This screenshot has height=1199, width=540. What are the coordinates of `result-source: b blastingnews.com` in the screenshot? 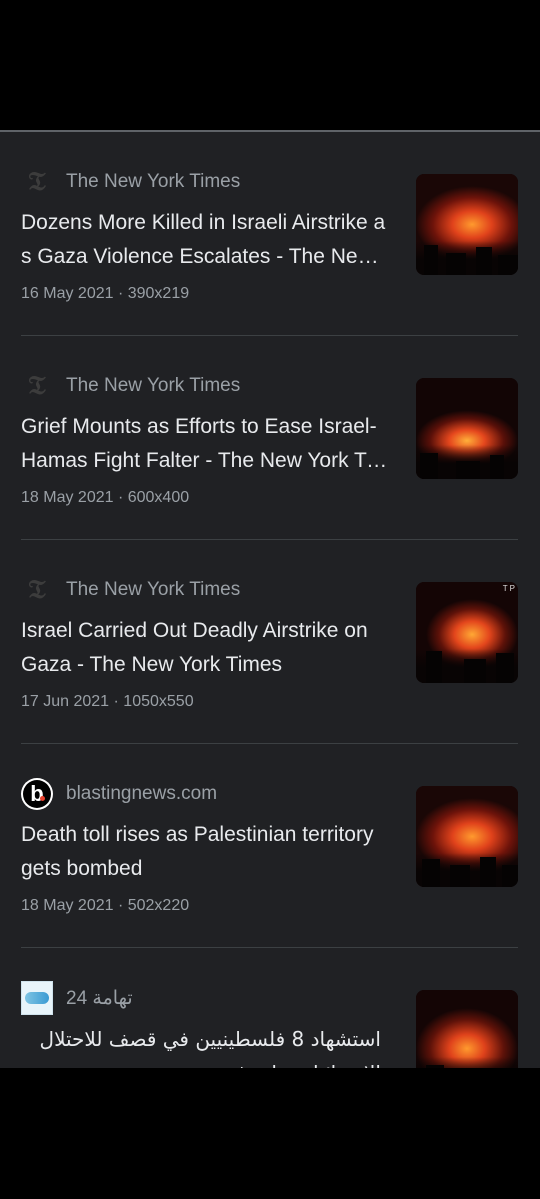 It's located at (119, 794).